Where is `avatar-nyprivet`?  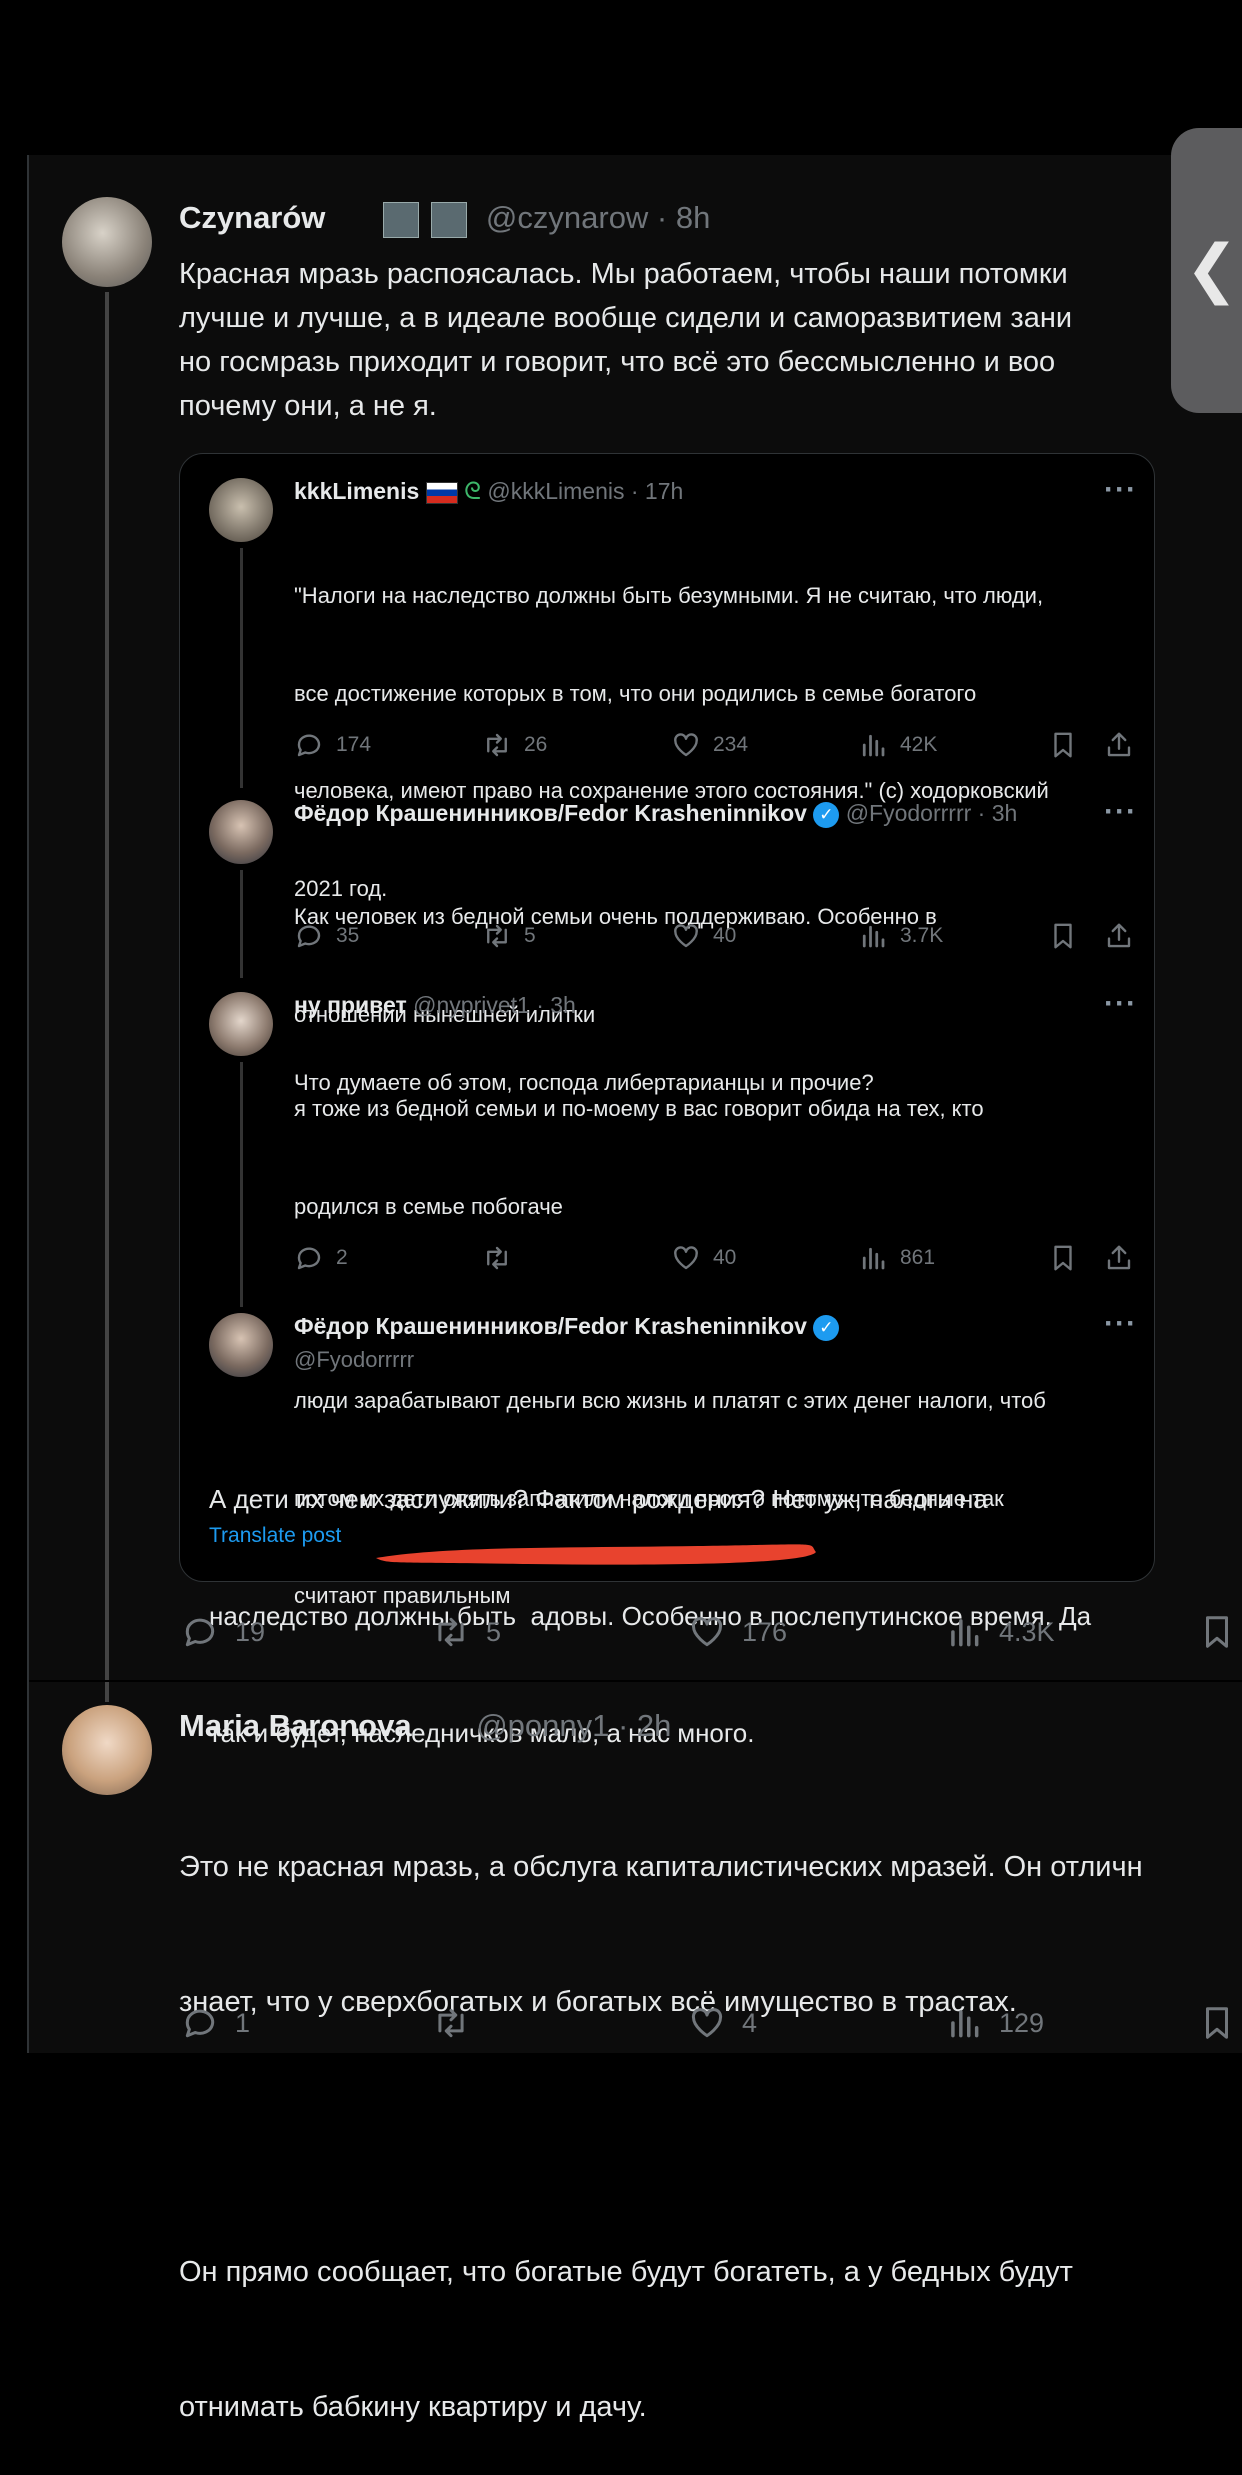 avatar-nyprivet is located at coordinates (241, 1024).